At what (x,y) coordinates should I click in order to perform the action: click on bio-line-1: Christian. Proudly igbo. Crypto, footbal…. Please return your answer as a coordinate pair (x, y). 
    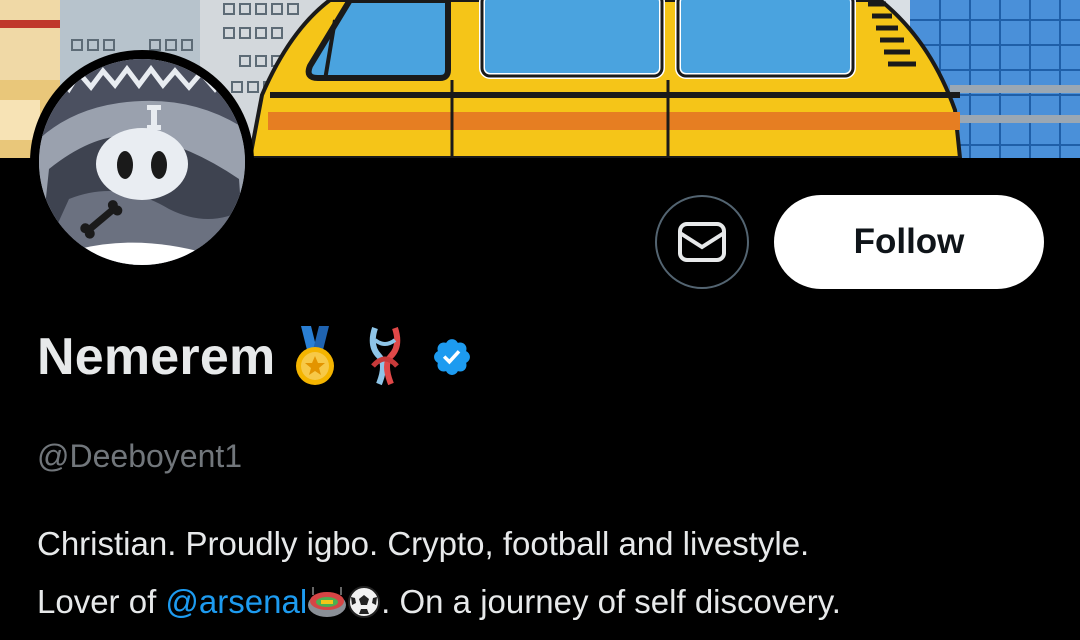
    Looking at the image, I should click on (423, 543).